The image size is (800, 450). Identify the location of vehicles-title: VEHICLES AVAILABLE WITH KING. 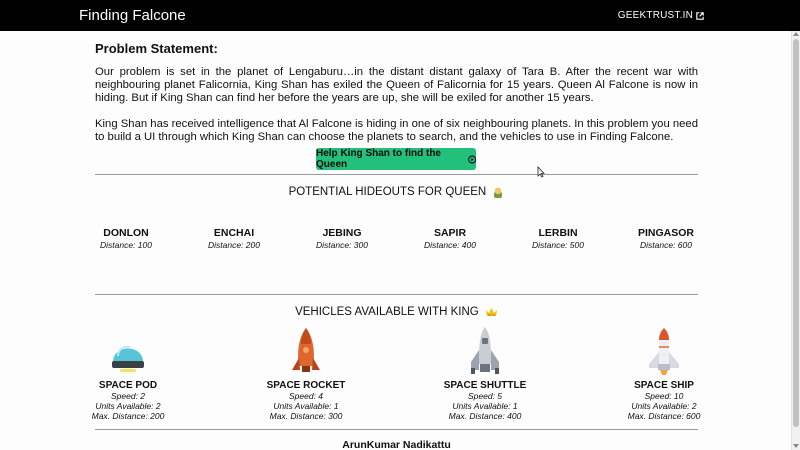
(396, 312).